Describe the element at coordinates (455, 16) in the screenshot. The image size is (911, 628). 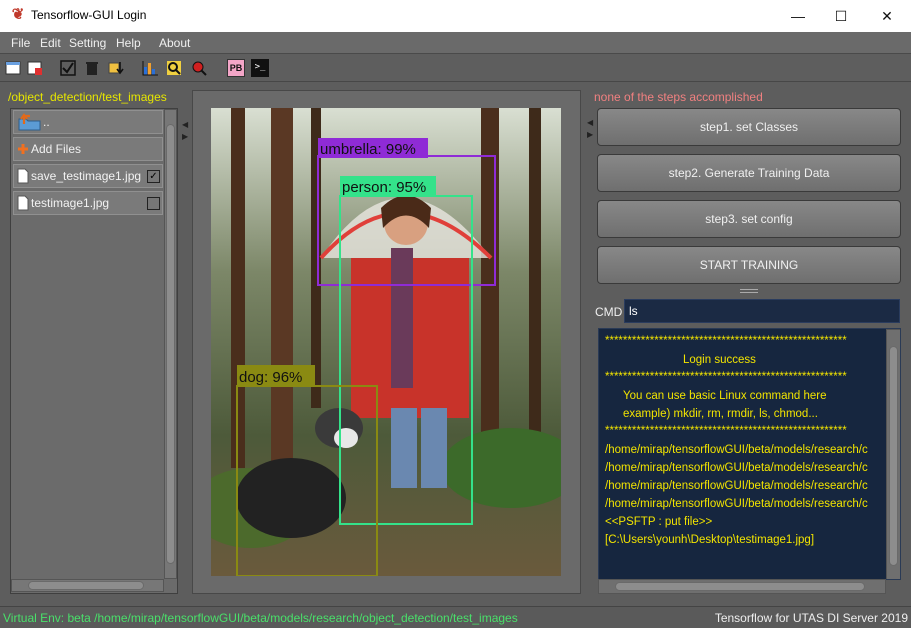
I see `title-bar: ❦ Tensorflow-GUI Login — ☐ ✕` at that location.